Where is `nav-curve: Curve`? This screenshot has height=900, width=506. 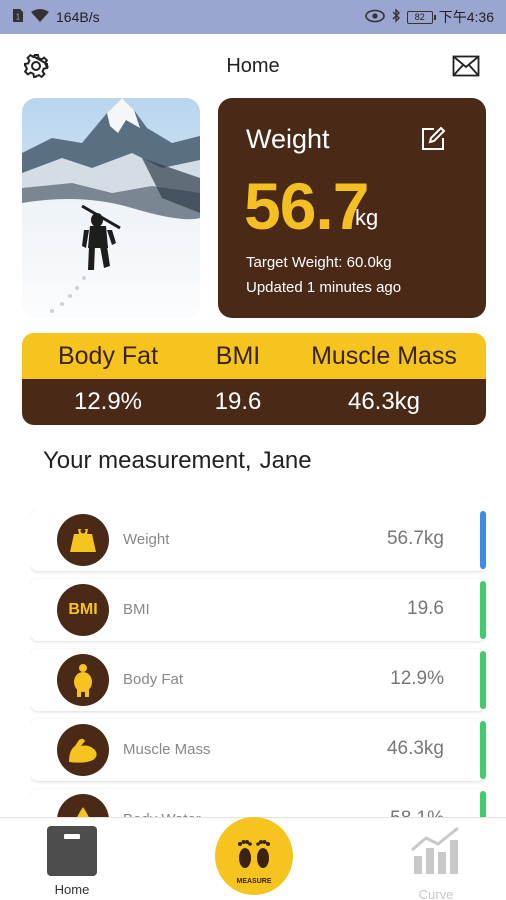 nav-curve: Curve is located at coordinates (436, 863).